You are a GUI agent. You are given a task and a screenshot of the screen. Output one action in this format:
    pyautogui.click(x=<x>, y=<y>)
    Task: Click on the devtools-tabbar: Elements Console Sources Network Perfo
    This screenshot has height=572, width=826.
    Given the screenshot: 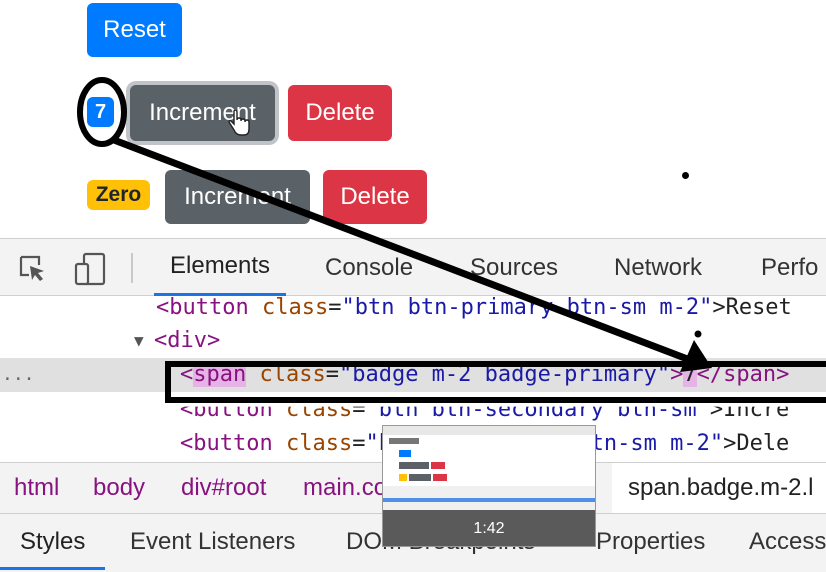 What is the action you would take?
    pyautogui.click(x=413, y=267)
    